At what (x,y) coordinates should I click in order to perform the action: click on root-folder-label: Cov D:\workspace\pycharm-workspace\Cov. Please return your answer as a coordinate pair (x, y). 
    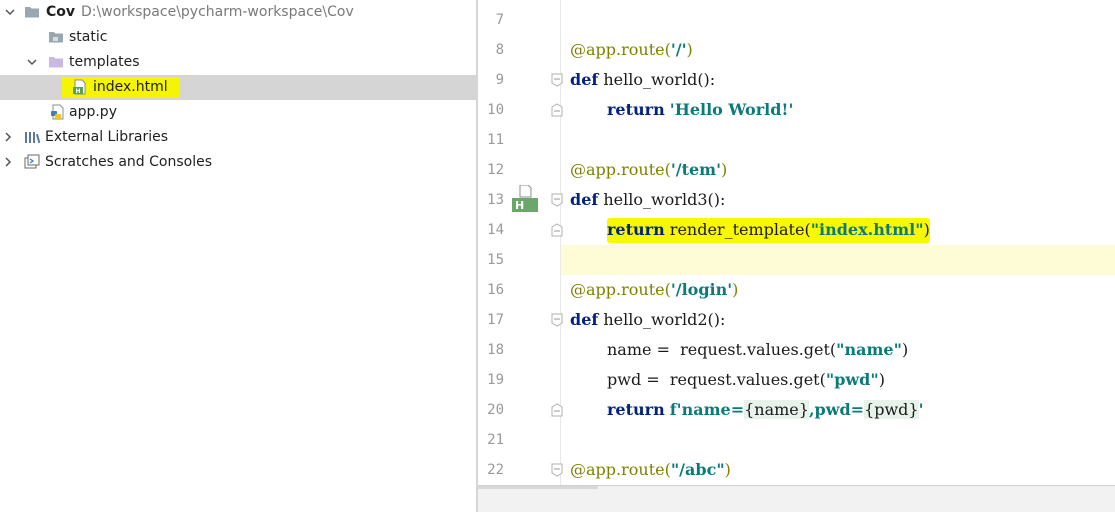
    Looking at the image, I should click on (200, 12).